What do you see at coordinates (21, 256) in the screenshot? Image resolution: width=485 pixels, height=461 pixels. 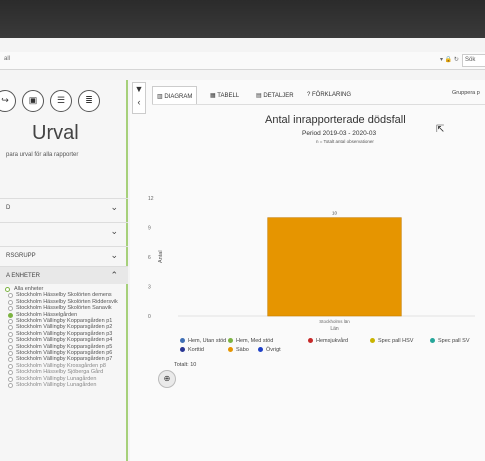 I see `section-label: RSGRUPP` at bounding box center [21, 256].